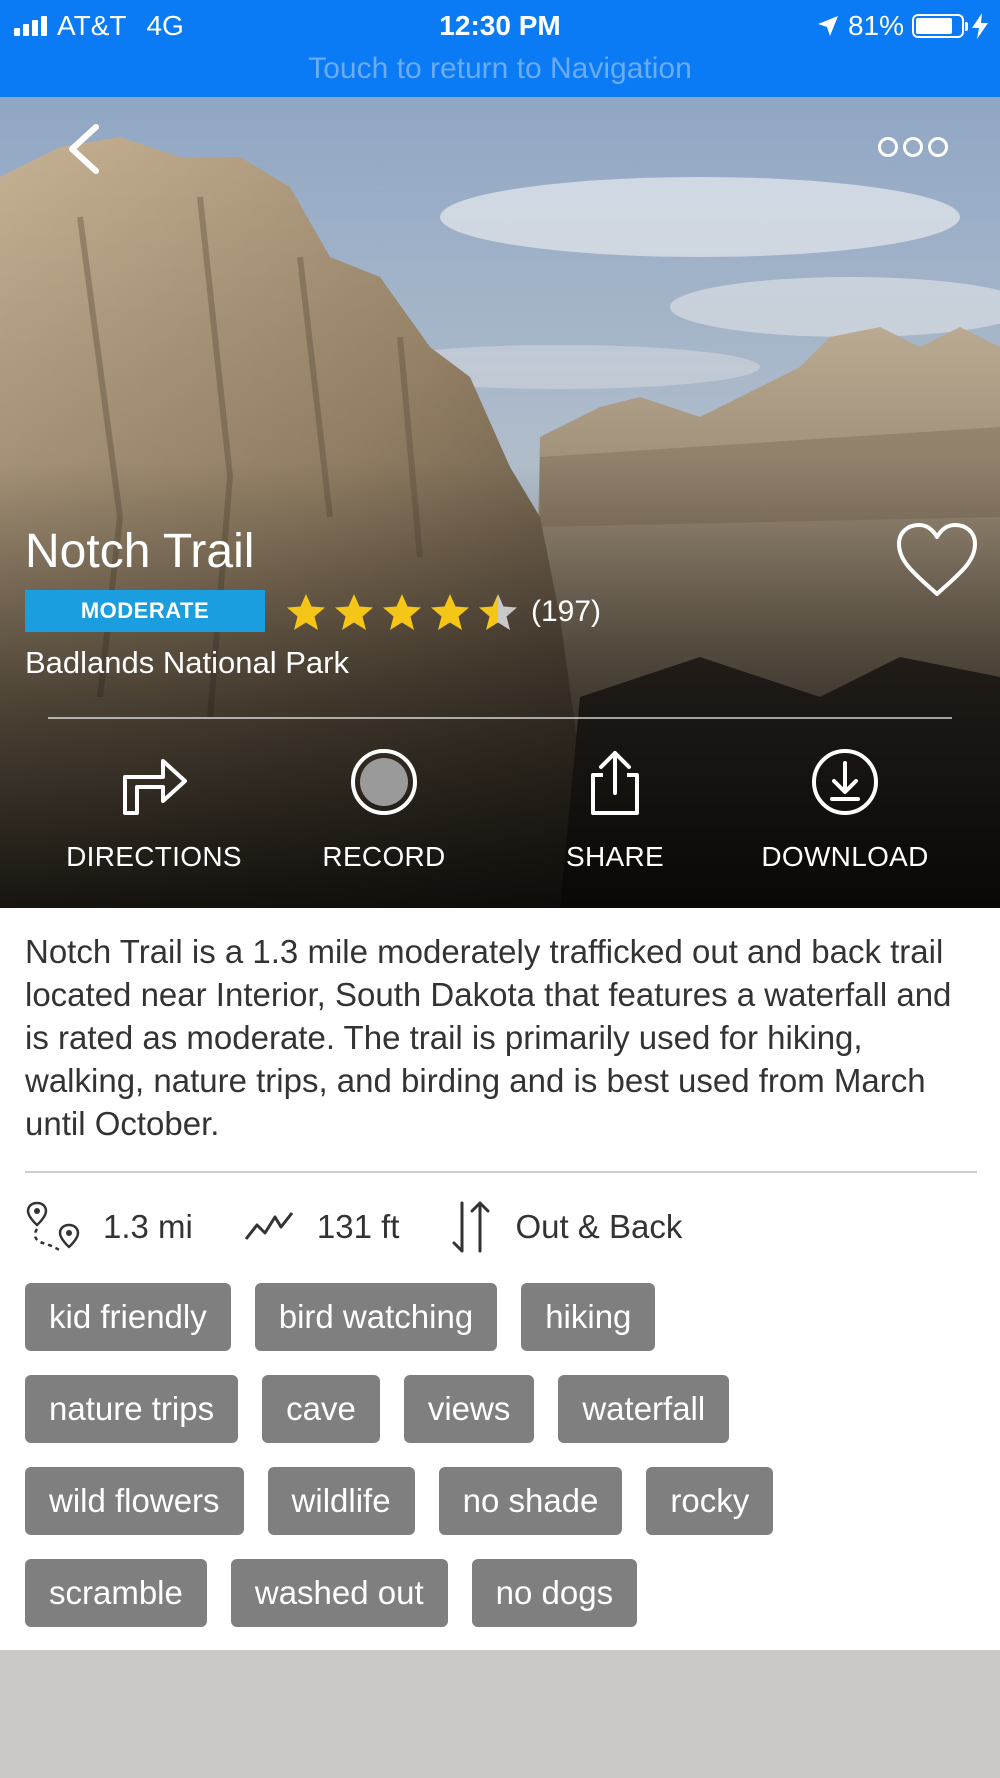 Image resolution: width=1000 pixels, height=1778 pixels. Describe the element at coordinates (376, 1317) in the screenshot. I see `tag-chip: bird watching` at that location.